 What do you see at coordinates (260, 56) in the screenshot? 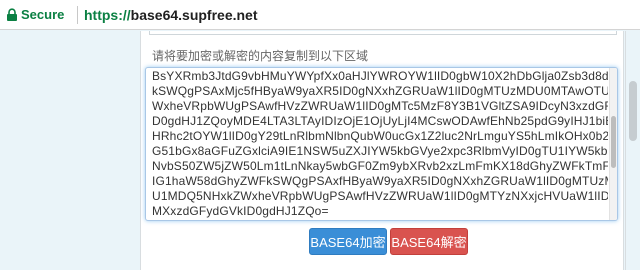
I see `input-prompt-label: 请将要加密或解密的内容复制到以下区域` at bounding box center [260, 56].